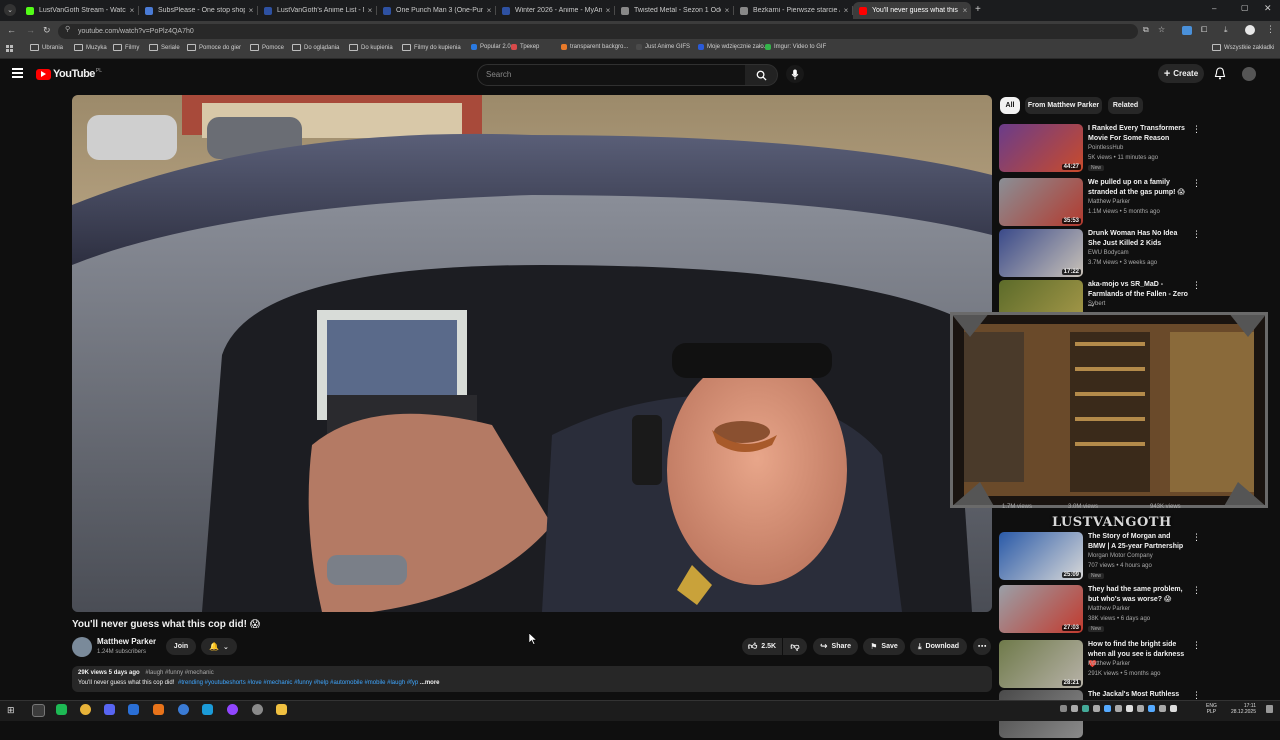 The height and width of the screenshot is (740, 1280). I want to click on bookmark-item: Popular 2.0, so click(491, 47).